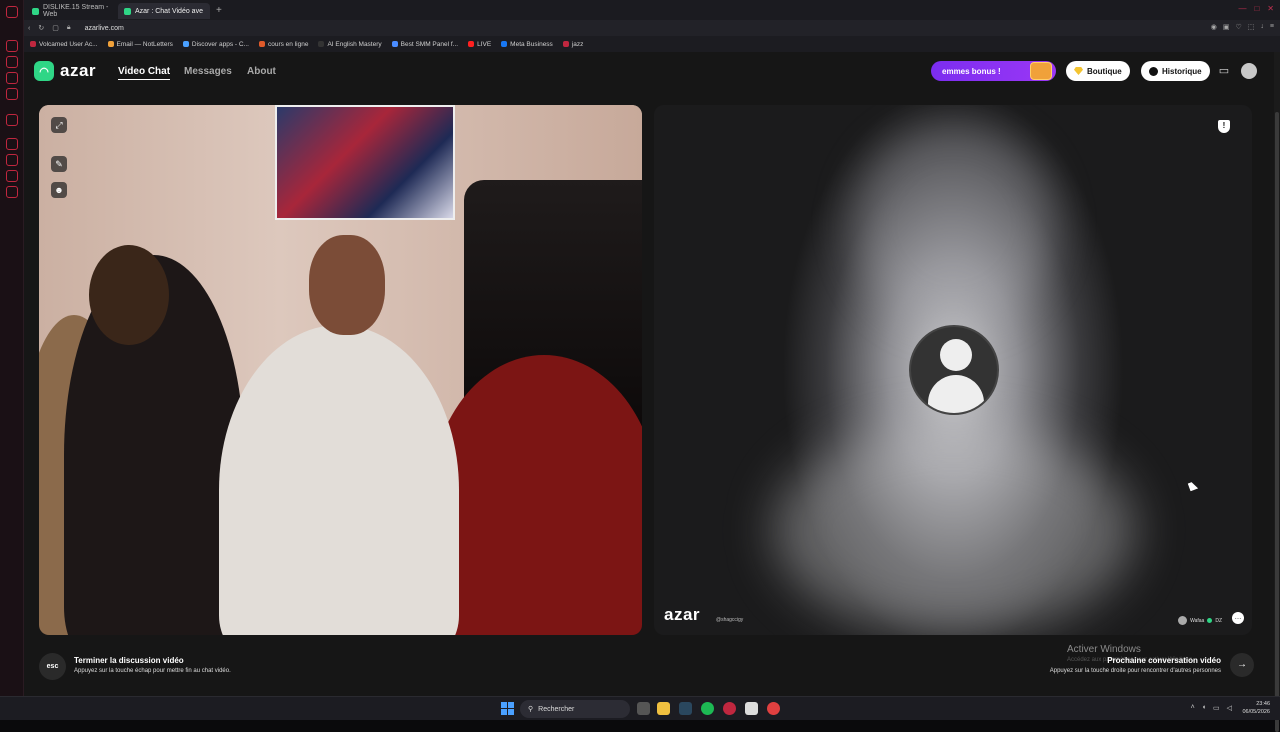  What do you see at coordinates (1153, 71) in the screenshot?
I see `clock-icon` at bounding box center [1153, 71].